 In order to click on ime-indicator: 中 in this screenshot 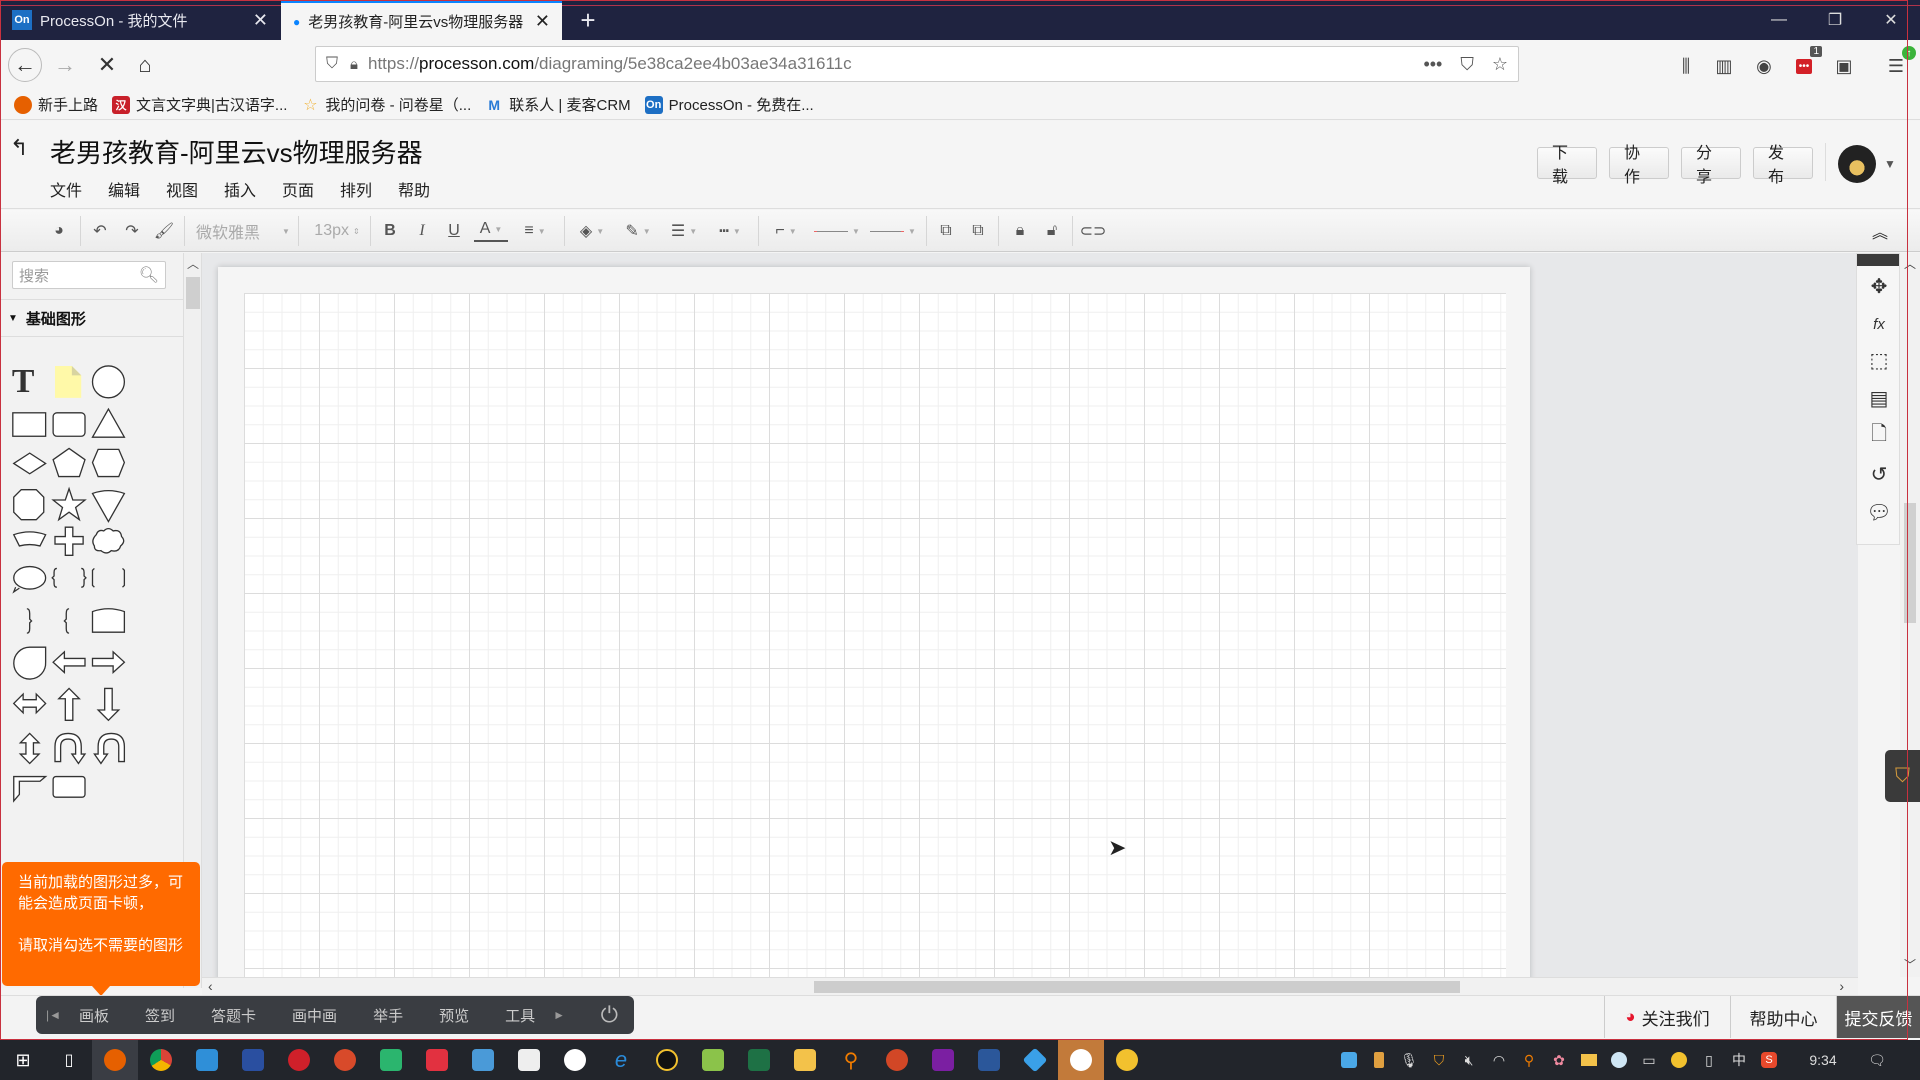, I will do `click(1739, 1060)`.